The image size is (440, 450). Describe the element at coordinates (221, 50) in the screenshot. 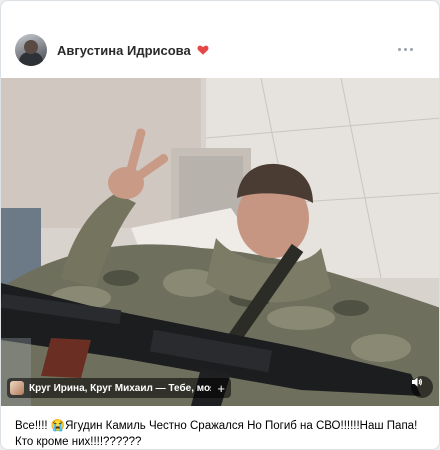

I see `post-header: Августина Идрисова` at that location.